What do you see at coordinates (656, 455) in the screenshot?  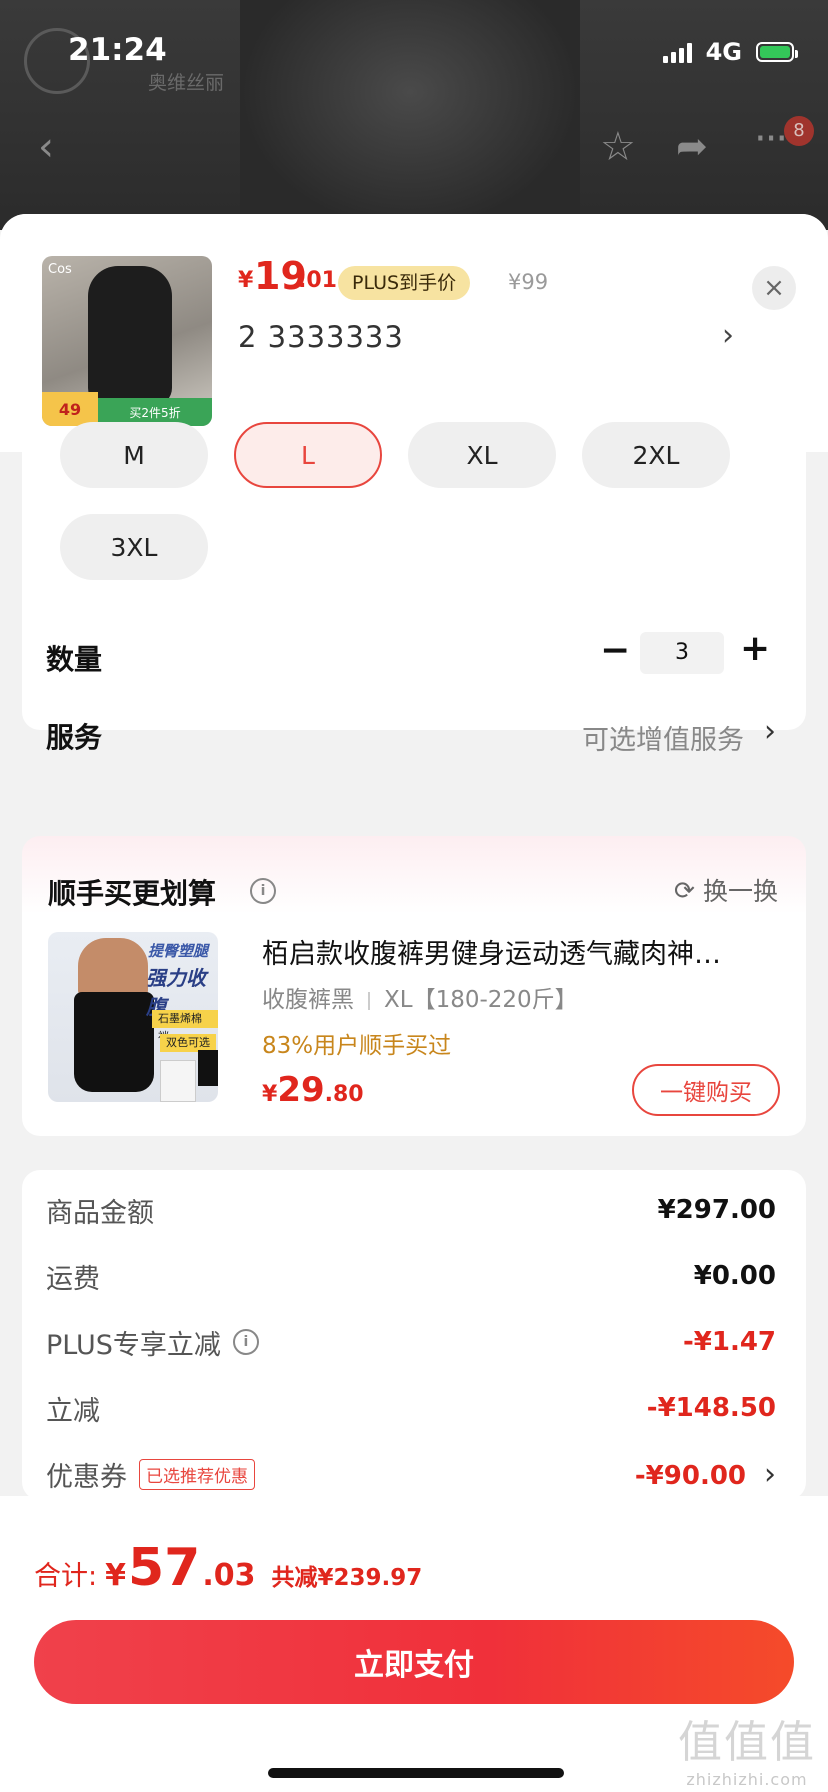 I see `size-option-2xl: 2XL` at bounding box center [656, 455].